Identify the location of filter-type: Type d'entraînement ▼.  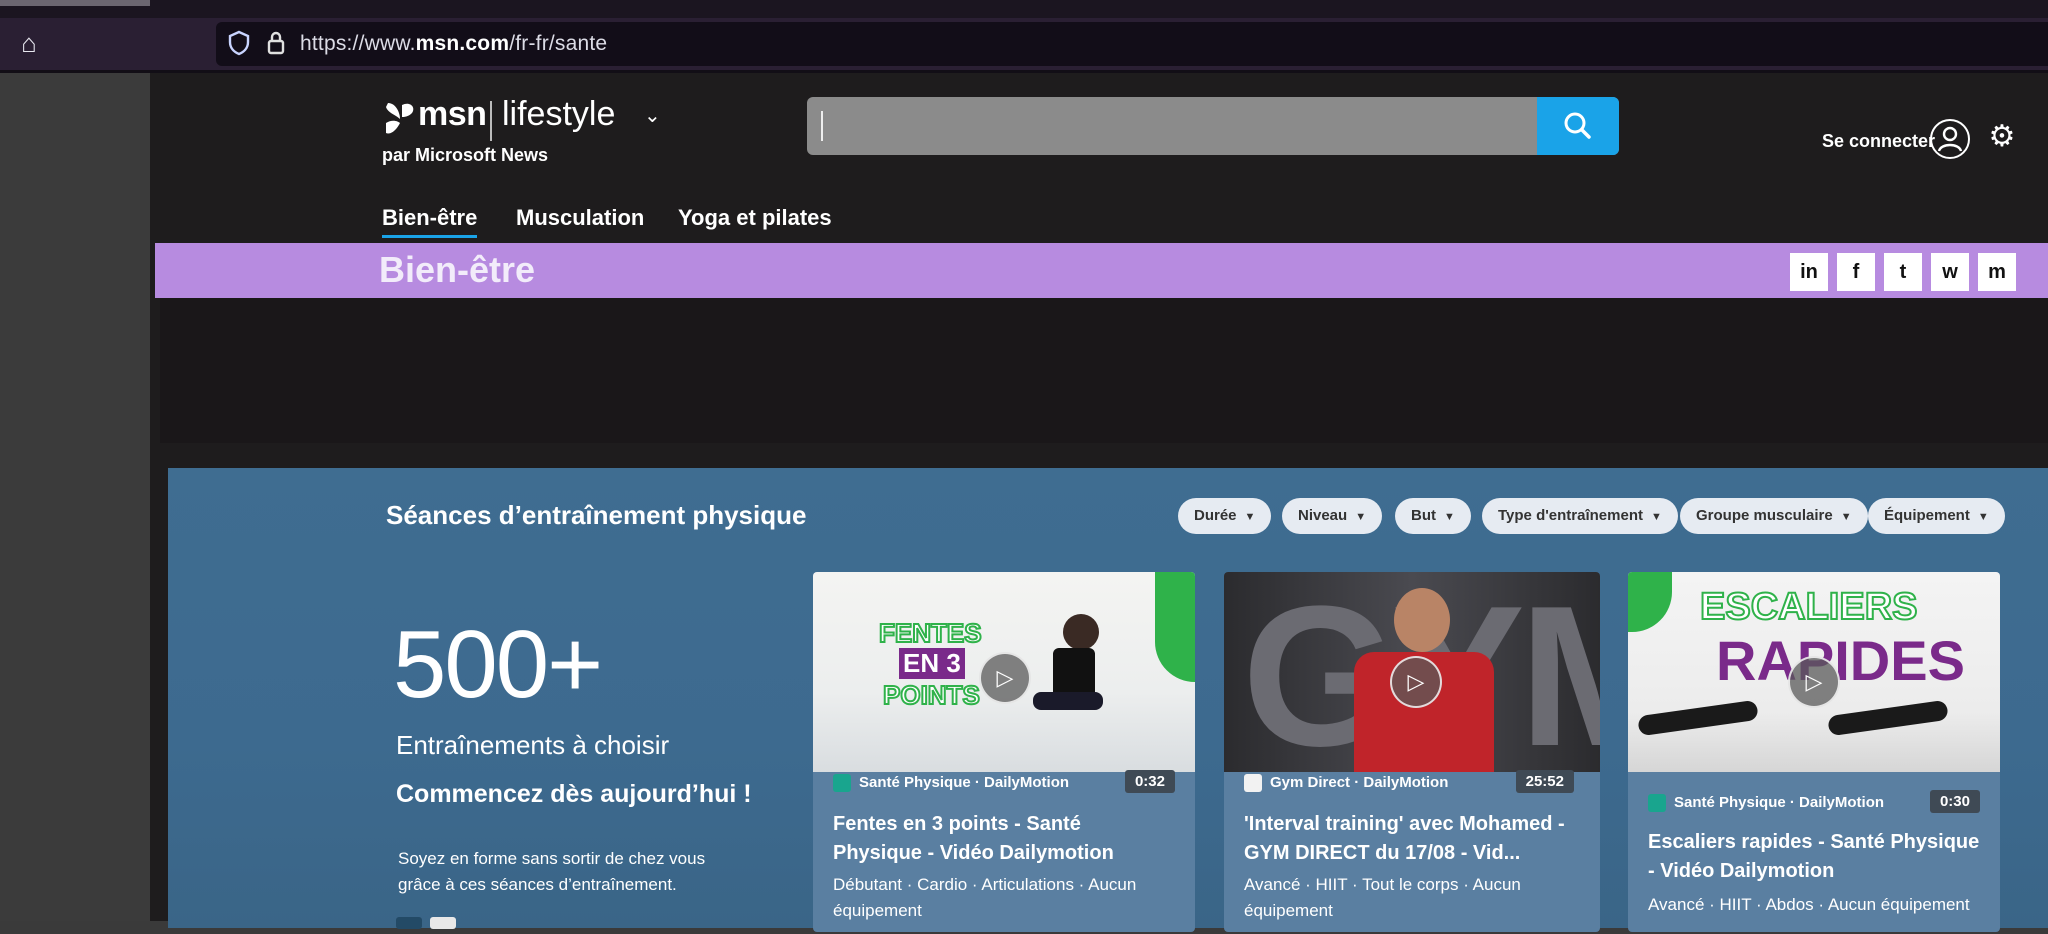
(1580, 516).